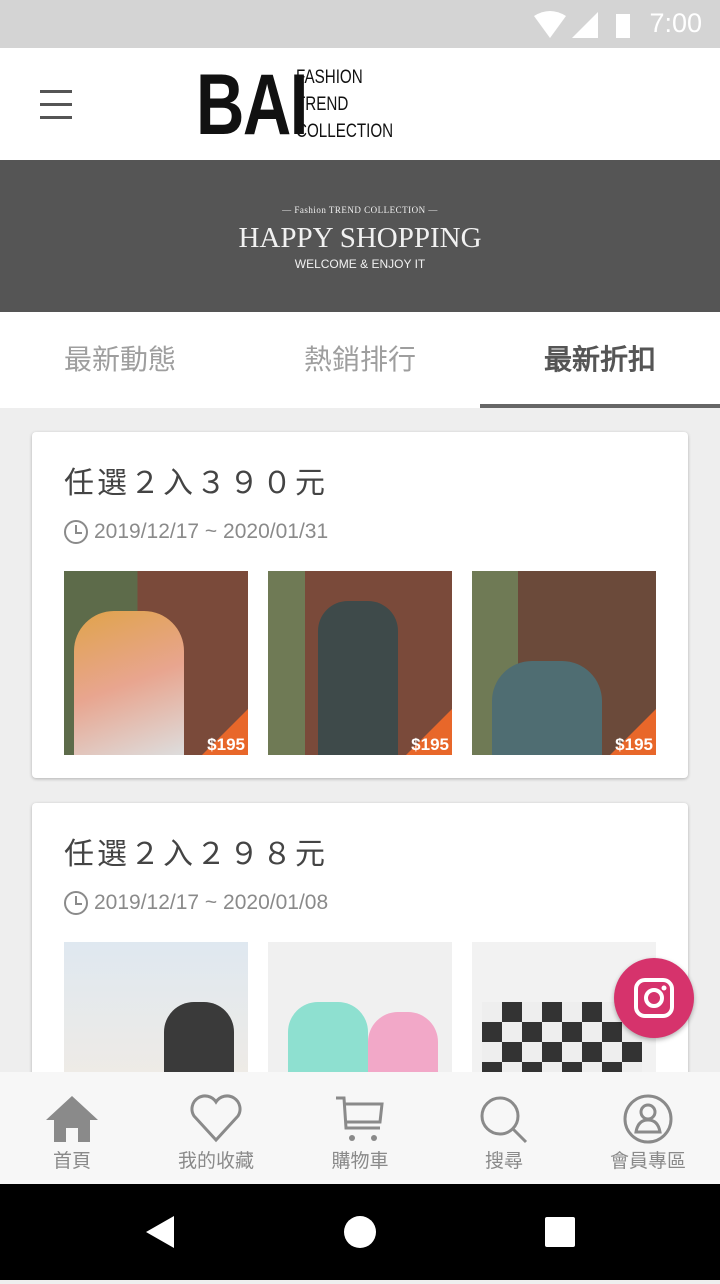 Image resolution: width=720 pixels, height=1284 pixels. I want to click on logo: BAI FASHION TREND COLLECTION, so click(306, 104).